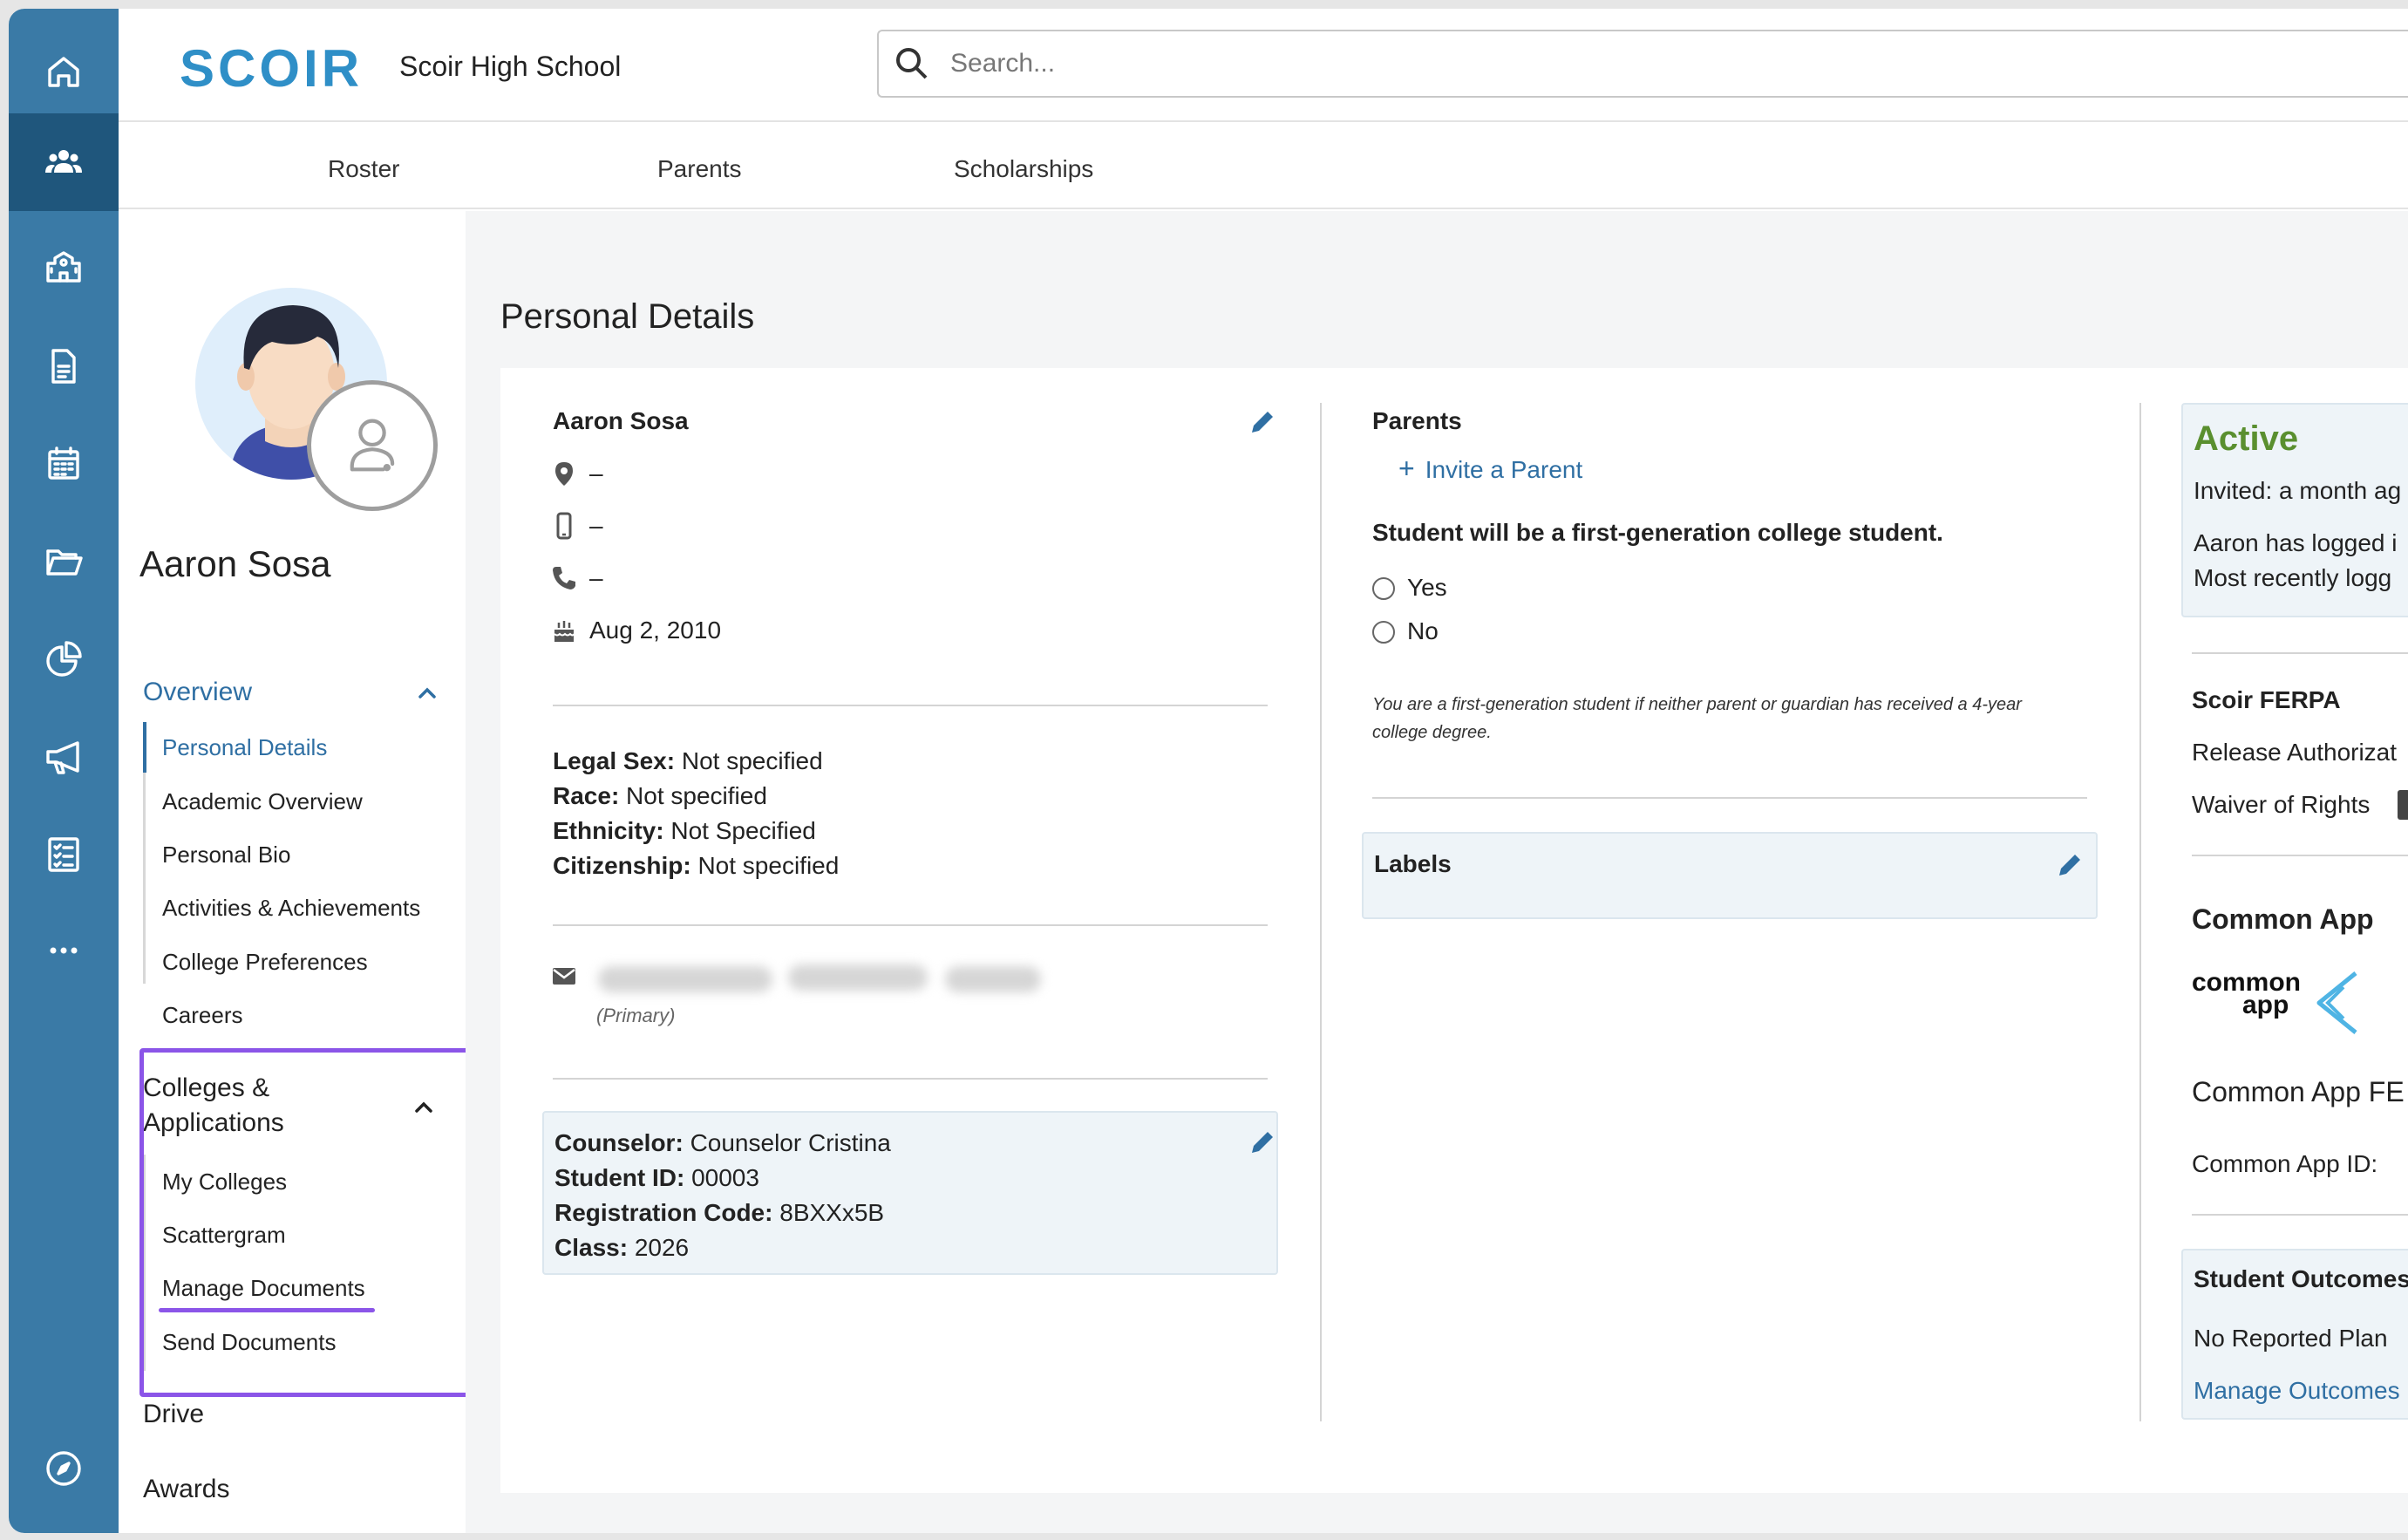 This screenshot has width=2408, height=1540. What do you see at coordinates (622, 866) in the screenshot?
I see `citizenship-label: Citizenship:` at bounding box center [622, 866].